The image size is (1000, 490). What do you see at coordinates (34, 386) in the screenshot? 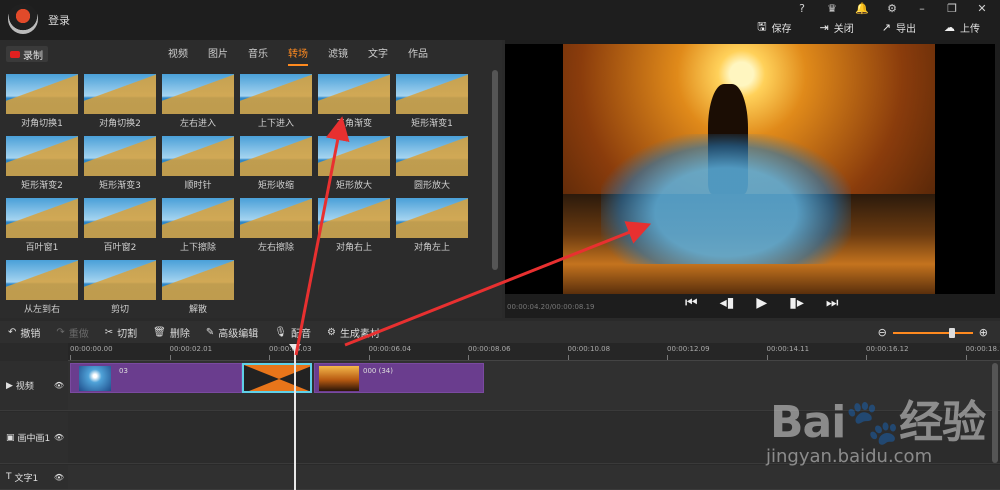
I see `track-head-video: ▶ 视频 👁` at bounding box center [34, 386].